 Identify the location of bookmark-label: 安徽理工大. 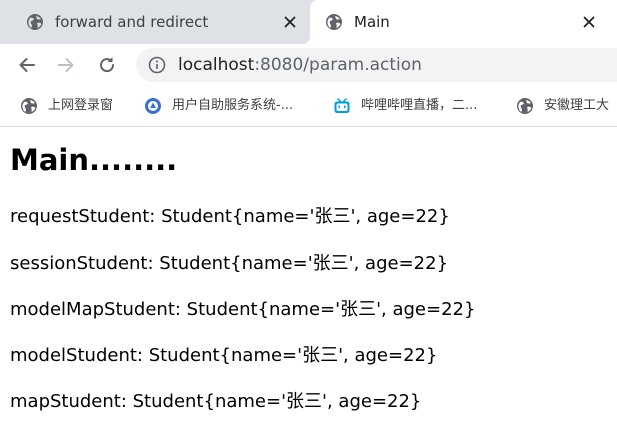
(577, 105).